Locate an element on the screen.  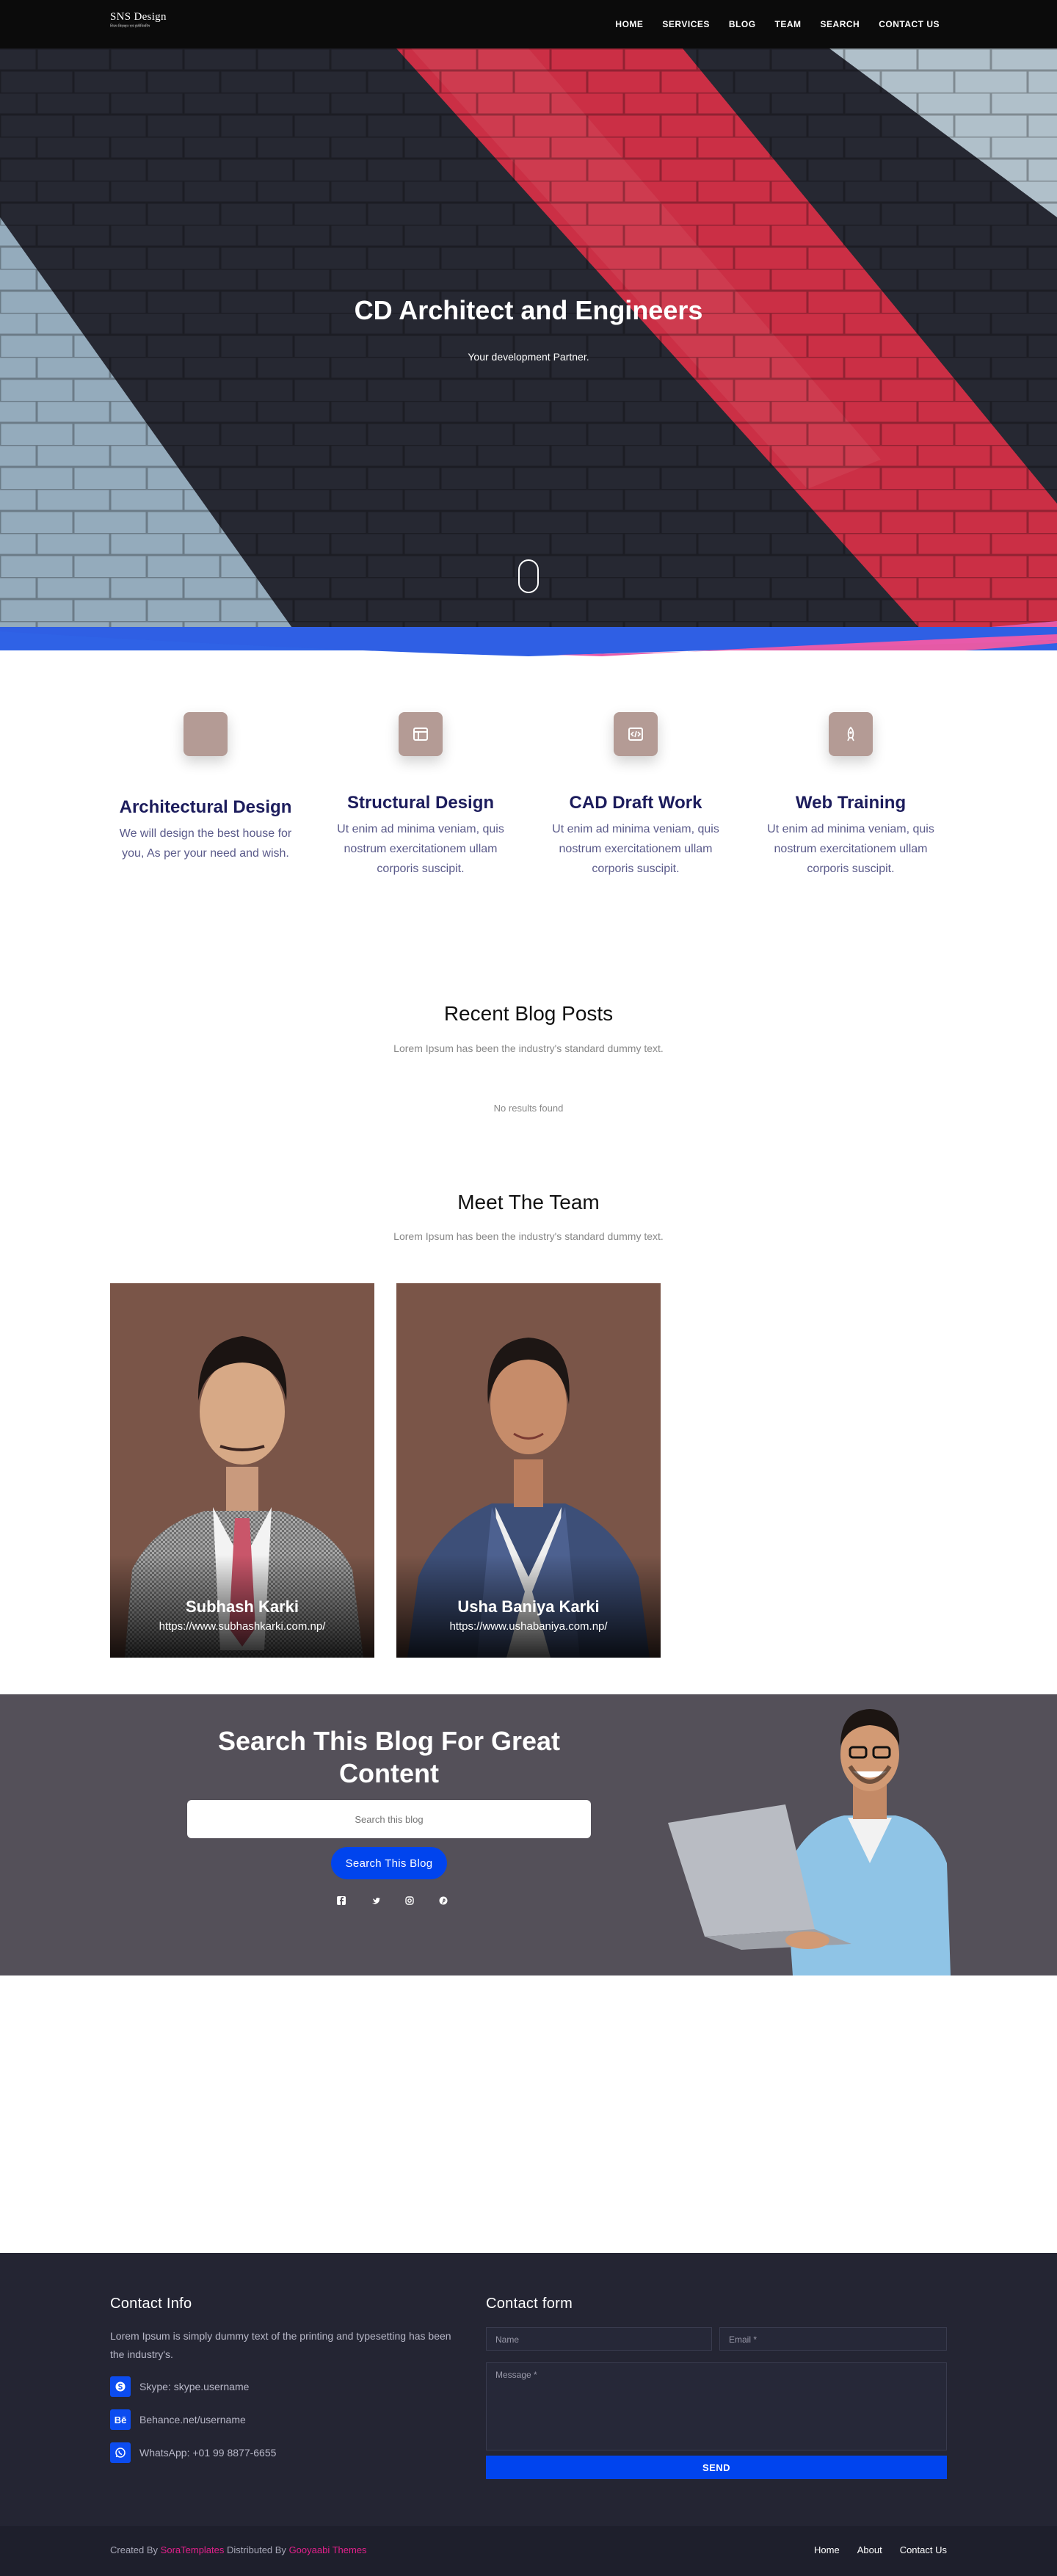
service-title: Architectural Design is located at coordinates (205, 807).